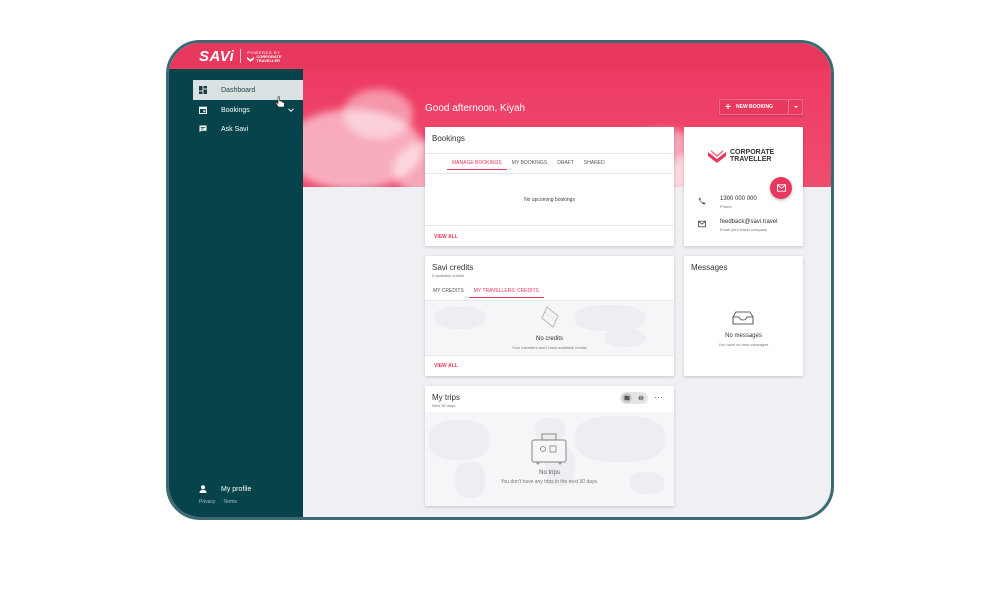 The image size is (1000, 600). I want to click on trips-subtitle: Next 30 days, so click(444, 405).